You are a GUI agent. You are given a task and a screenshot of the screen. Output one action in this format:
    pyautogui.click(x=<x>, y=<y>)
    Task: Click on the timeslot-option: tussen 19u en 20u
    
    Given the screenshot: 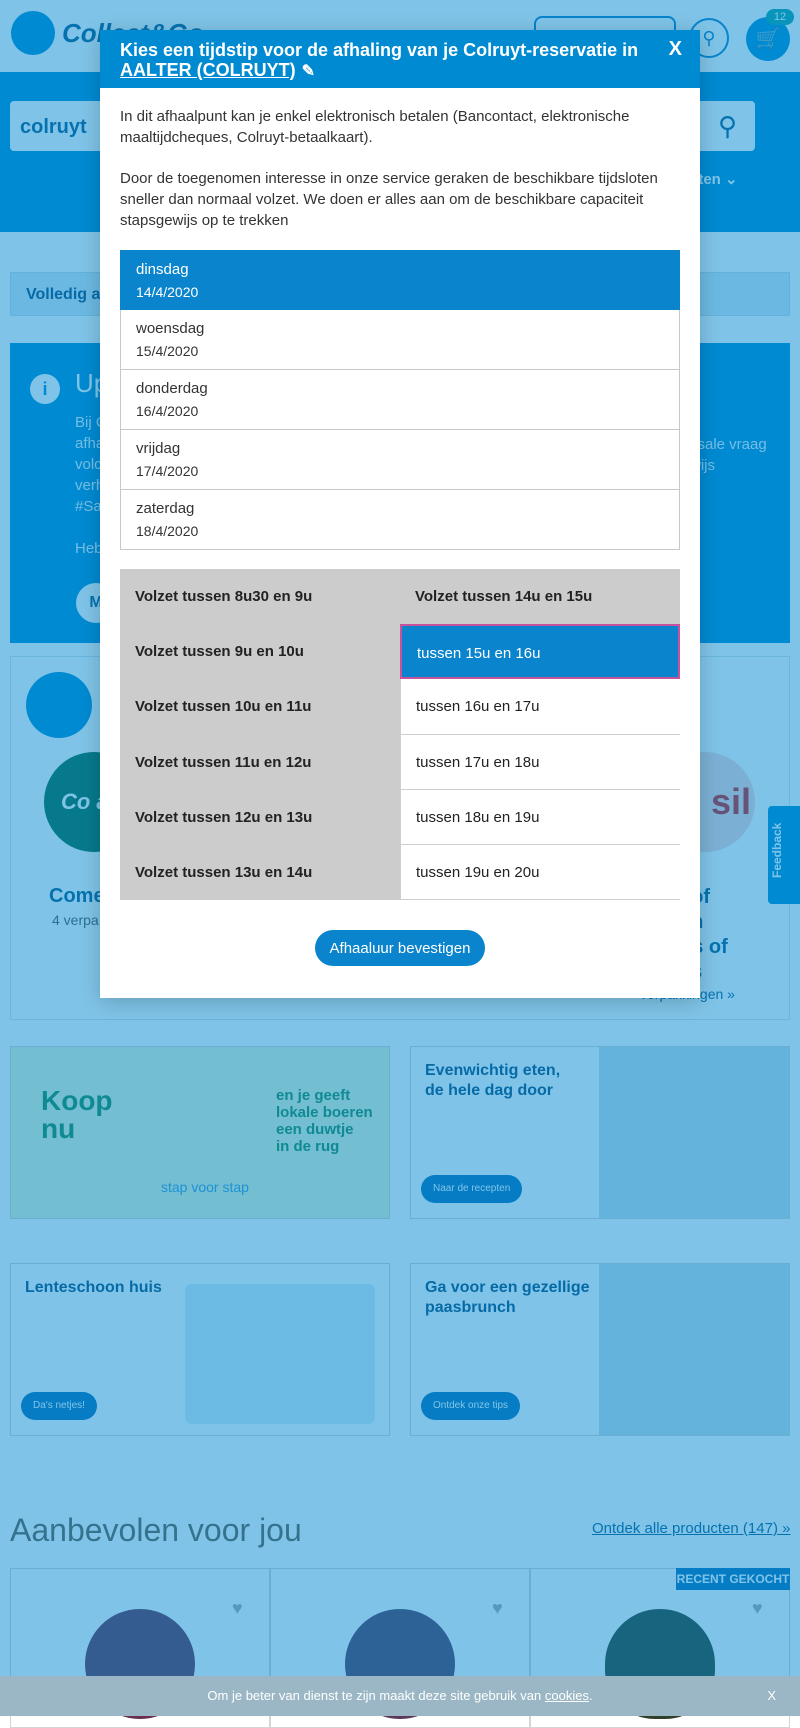 What is the action you would take?
    pyautogui.click(x=540, y=873)
    